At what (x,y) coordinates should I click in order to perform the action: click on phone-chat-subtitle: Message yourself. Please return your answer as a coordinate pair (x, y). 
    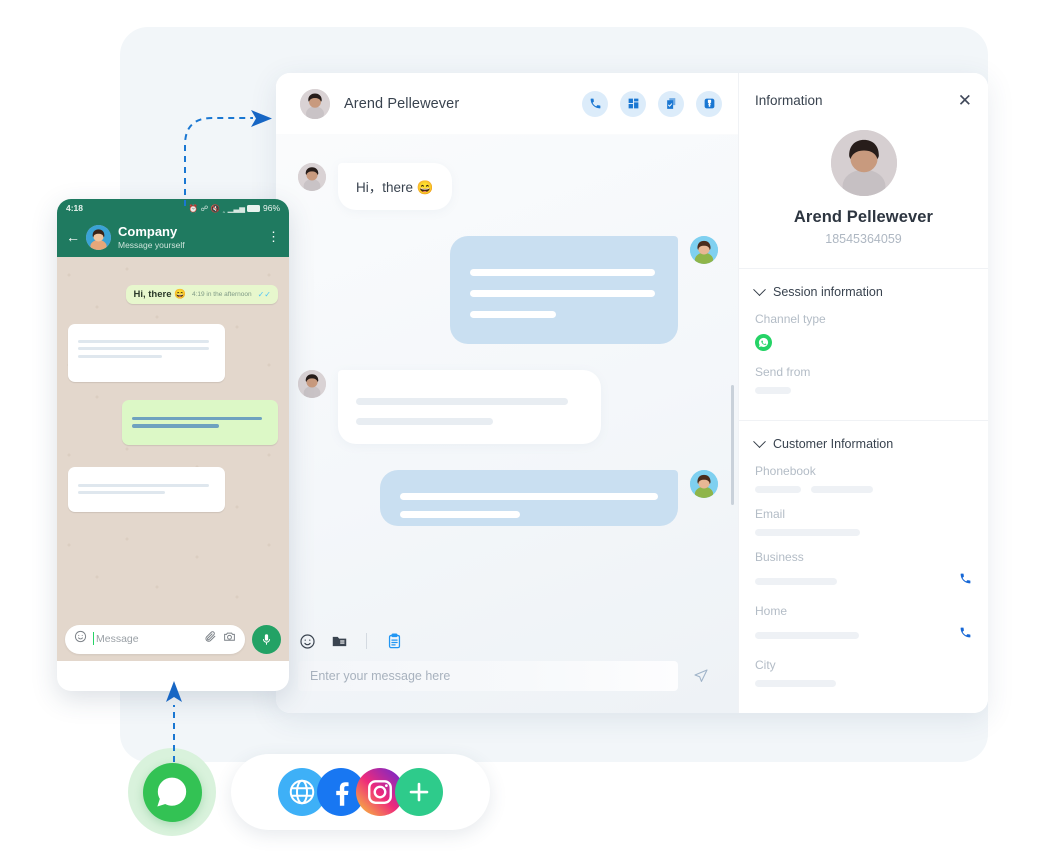
    Looking at the image, I should click on (151, 244).